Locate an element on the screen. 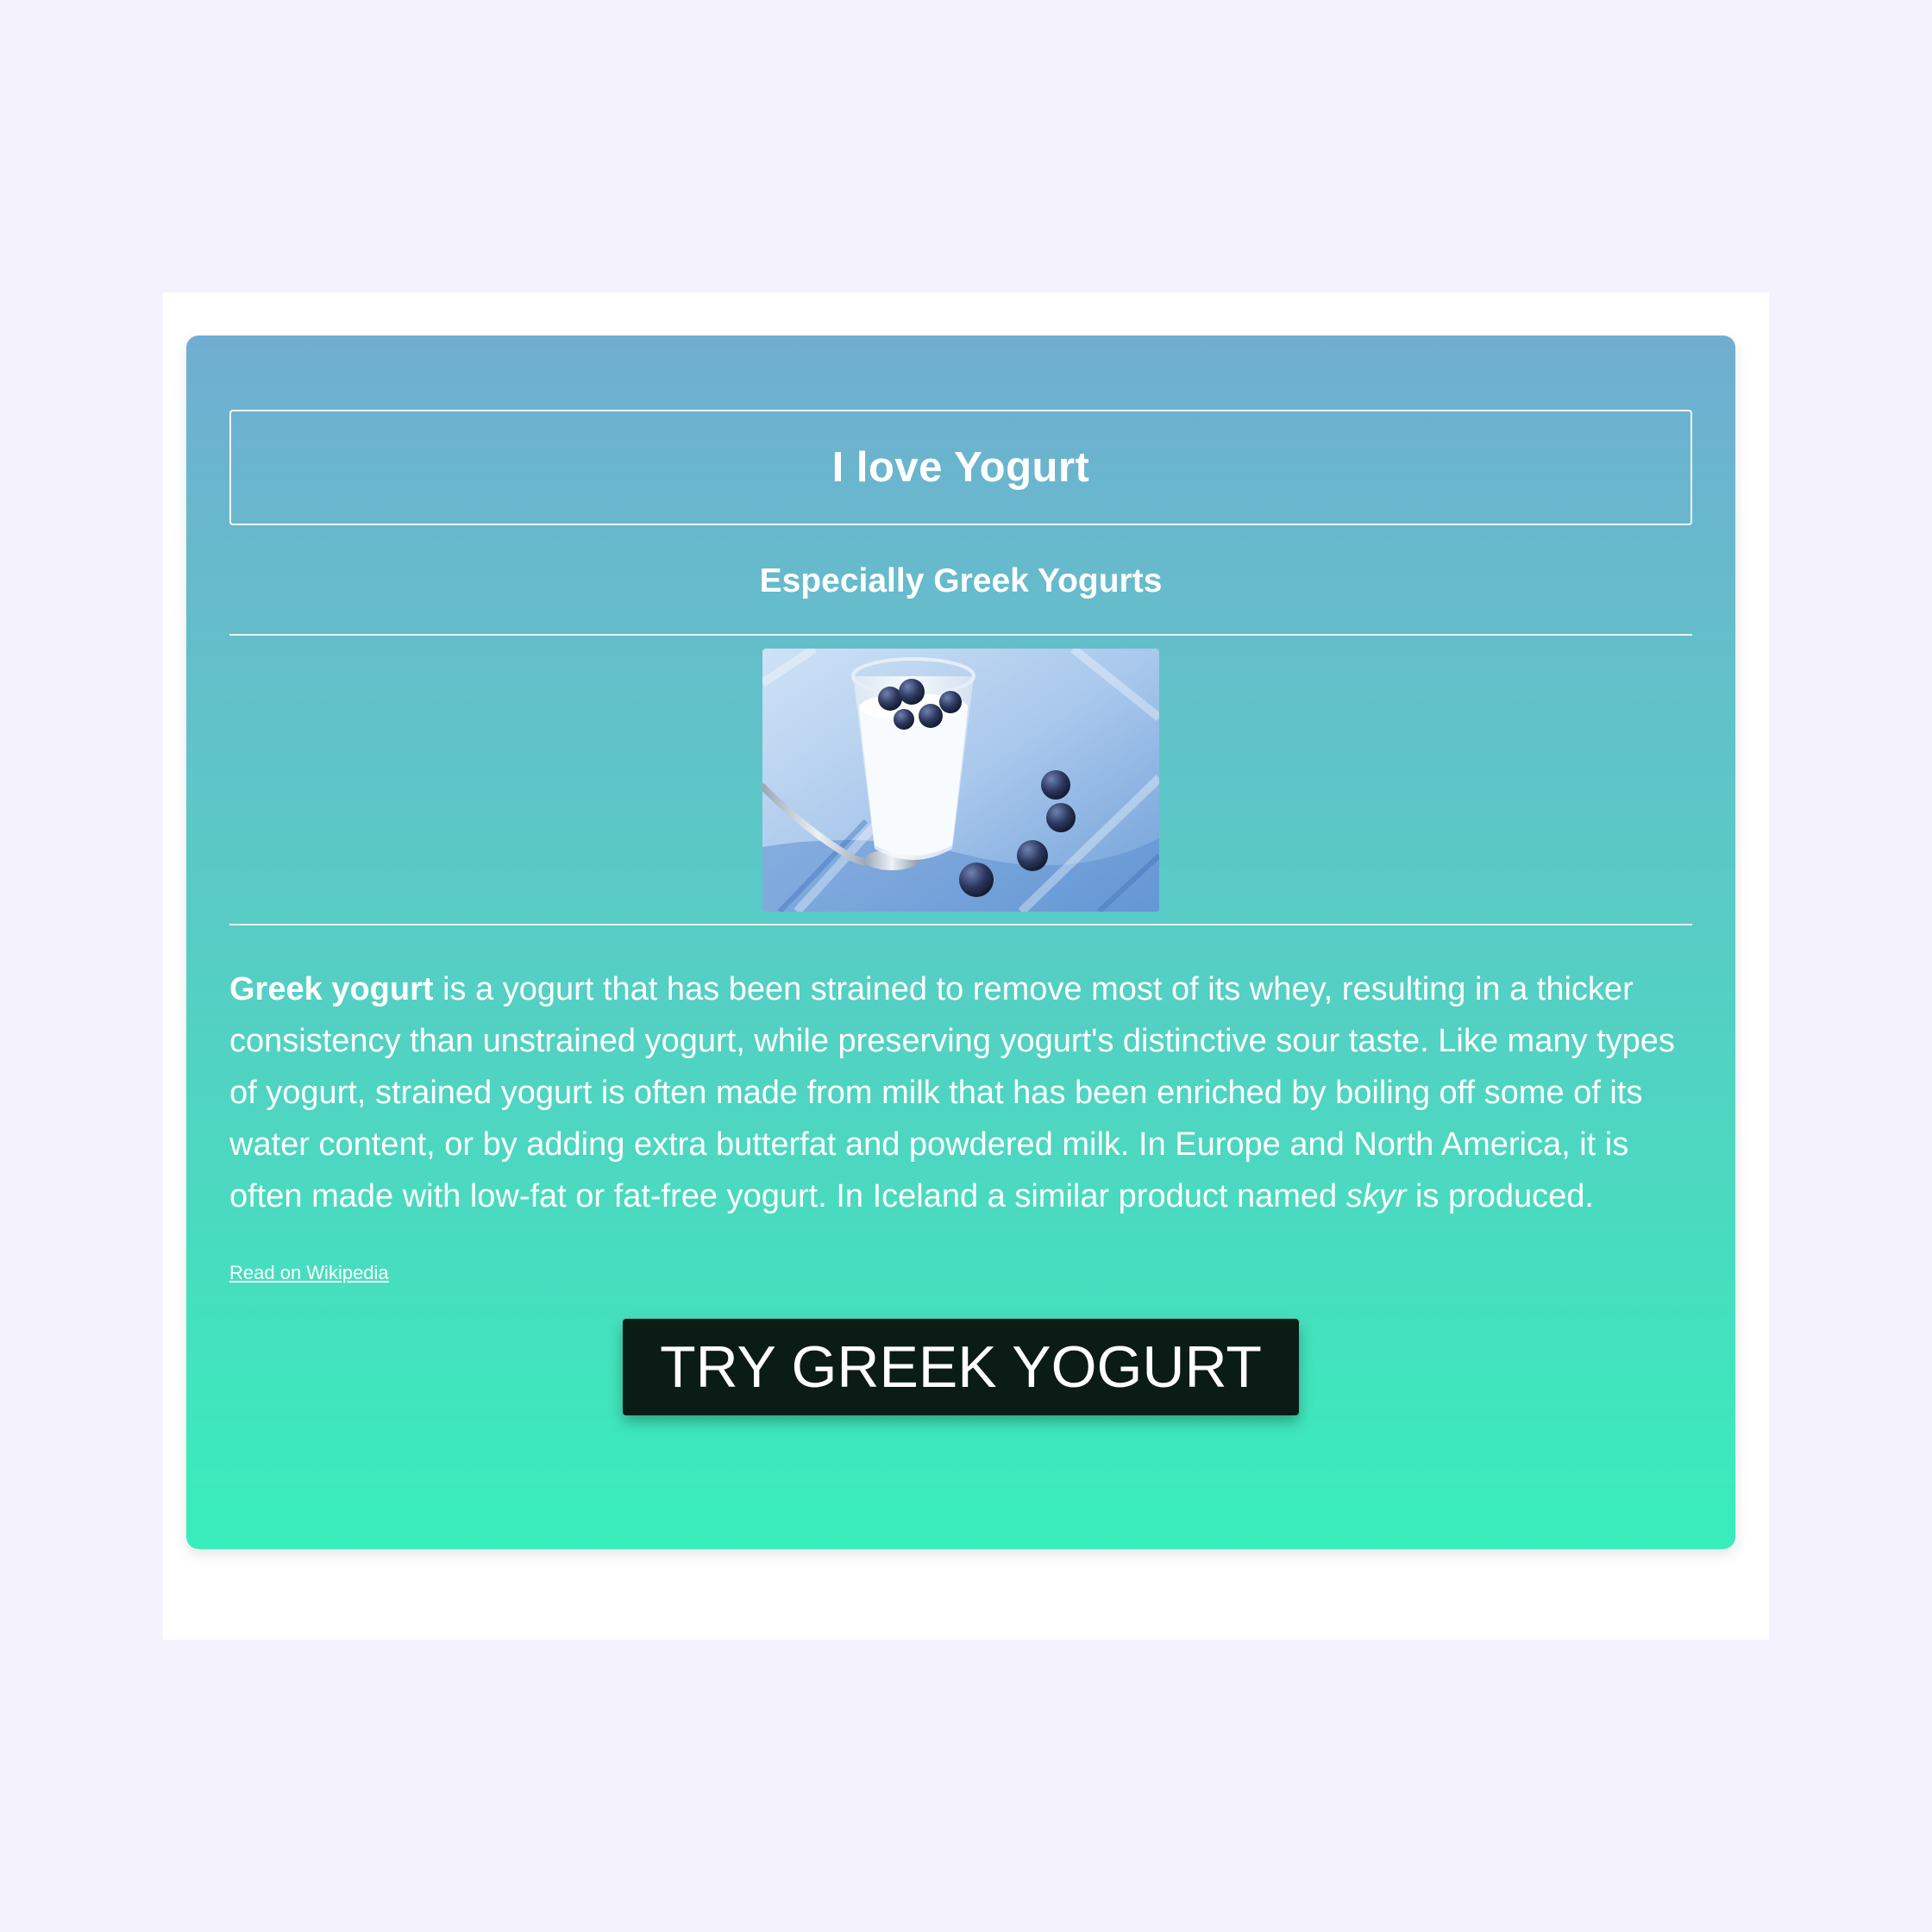 The height and width of the screenshot is (1932, 1932). try-greek-yogurt-button: TRY GREEK YOGURT is located at coordinates (961, 1367).